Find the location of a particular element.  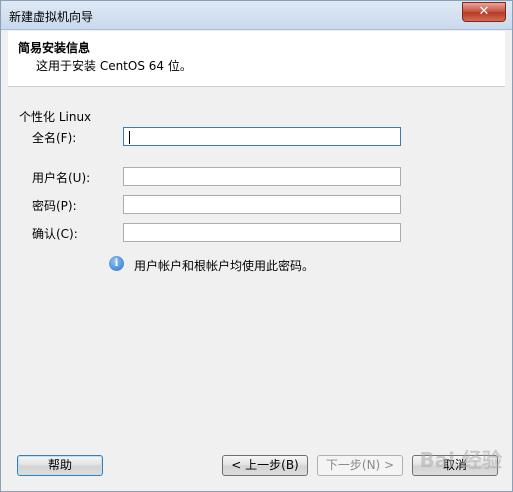

wizard-header: 简易安装信息 这用于安装 CentOS 64 位。 is located at coordinates (256, 59).